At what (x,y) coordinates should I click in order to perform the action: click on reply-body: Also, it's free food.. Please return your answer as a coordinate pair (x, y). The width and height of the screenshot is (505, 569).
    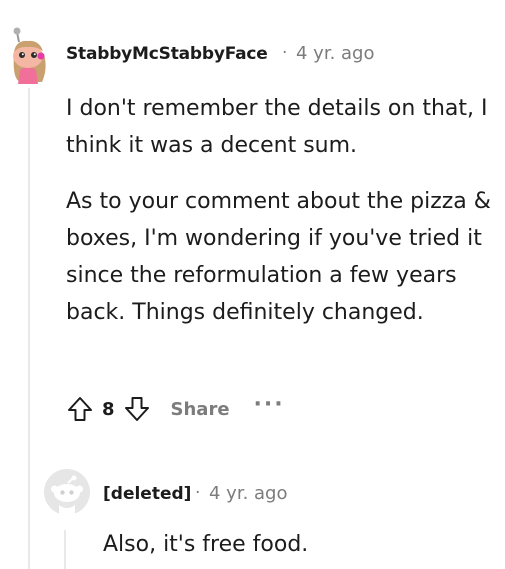
    Looking at the image, I should click on (206, 544).